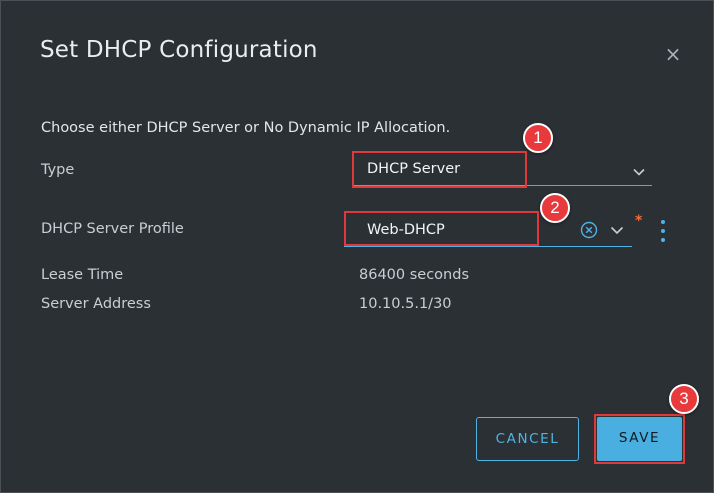  I want to click on clear-circle-icon, so click(589, 230).